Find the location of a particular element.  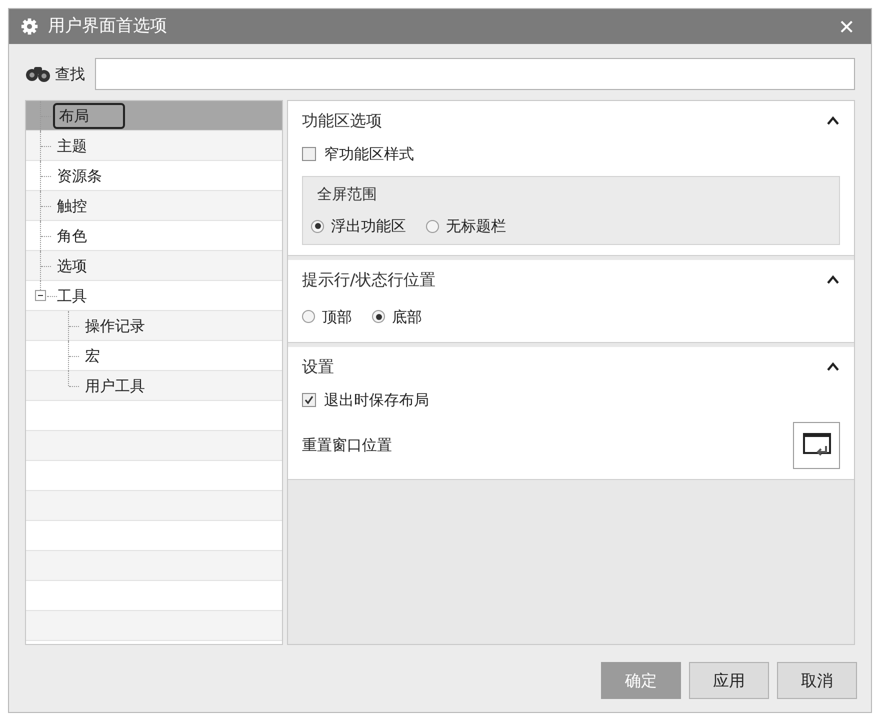

radio-label: 底部 is located at coordinates (407, 317).